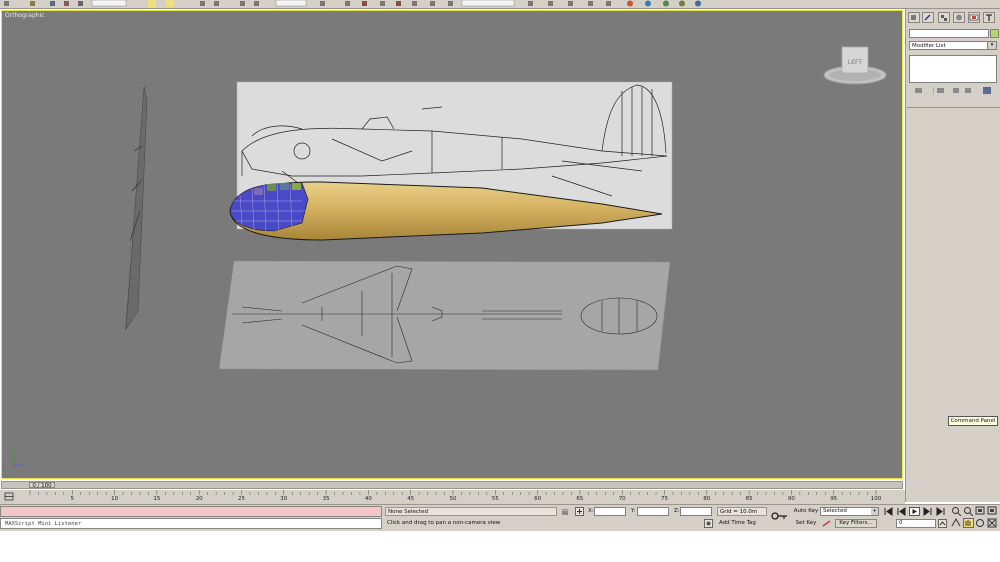 This screenshot has width=1000, height=562. Describe the element at coordinates (940, 90) in the screenshot. I see `show-end-result-icon` at that location.